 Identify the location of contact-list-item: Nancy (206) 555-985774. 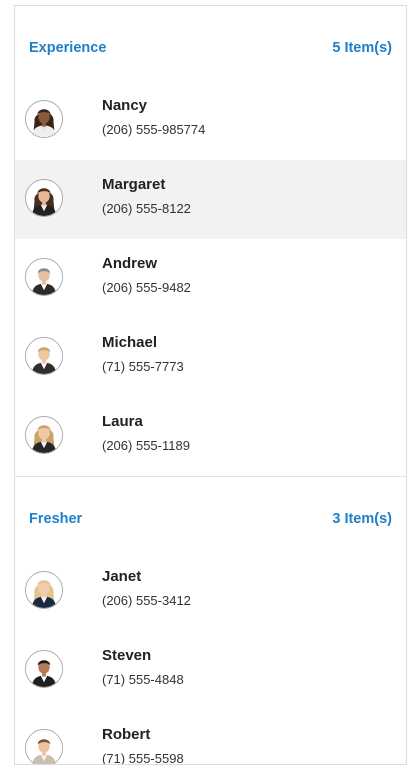
(210, 120).